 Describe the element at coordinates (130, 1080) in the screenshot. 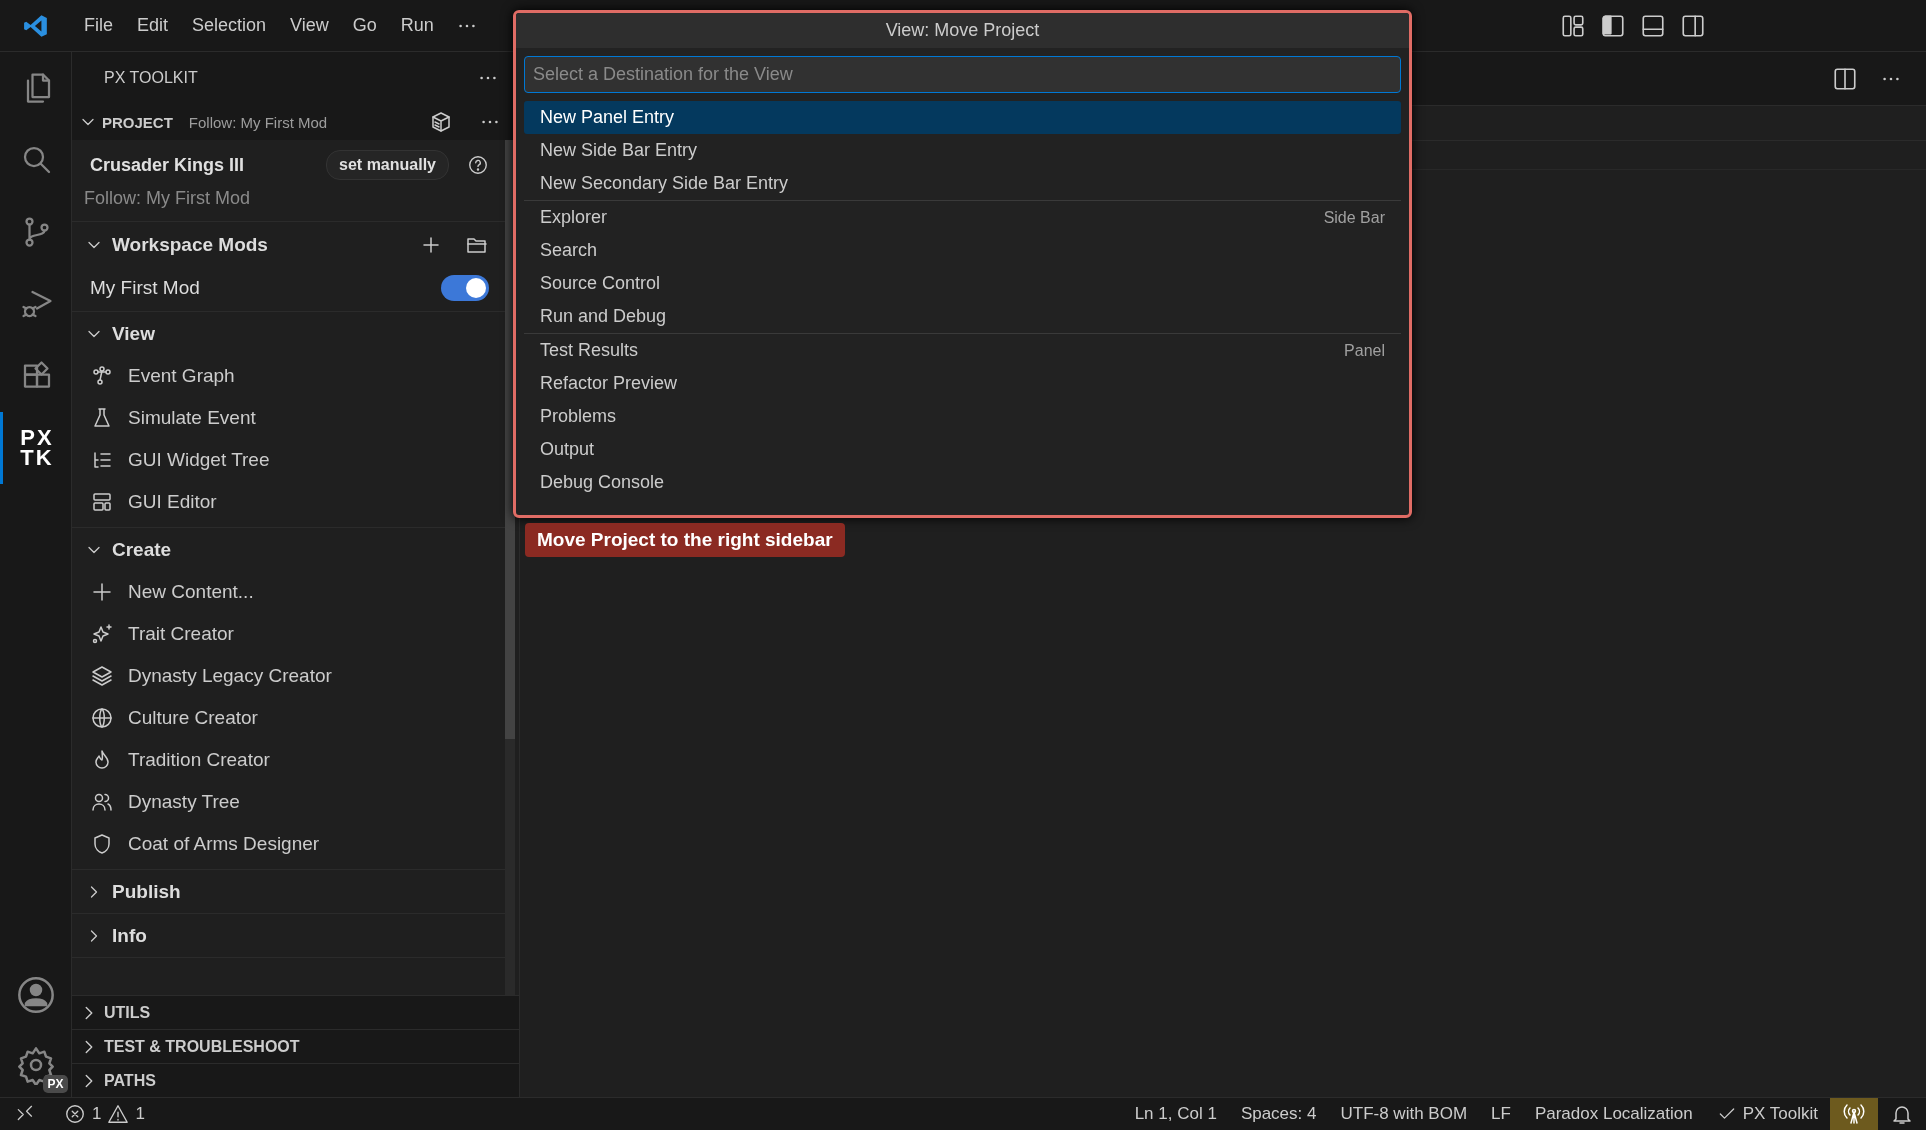

I see `section-title: PATHS` at that location.